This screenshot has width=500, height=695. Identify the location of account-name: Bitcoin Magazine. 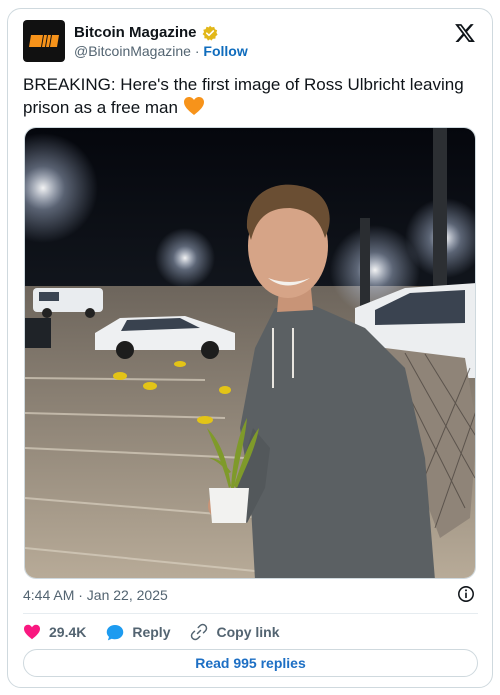
(135, 32).